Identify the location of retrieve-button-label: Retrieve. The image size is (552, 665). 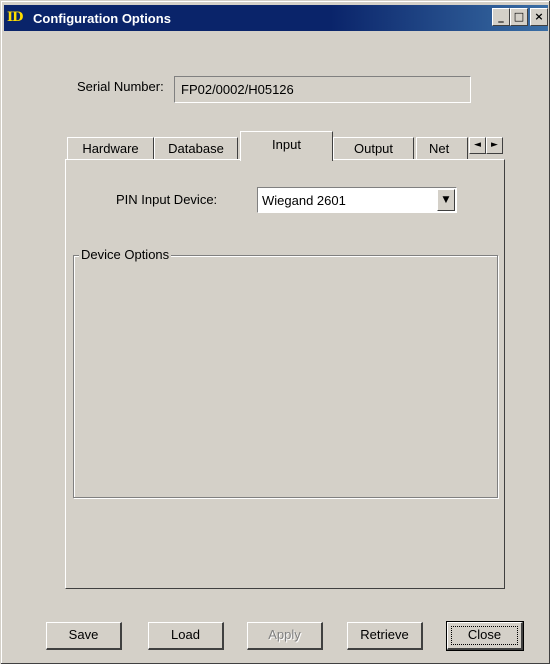
(384, 634).